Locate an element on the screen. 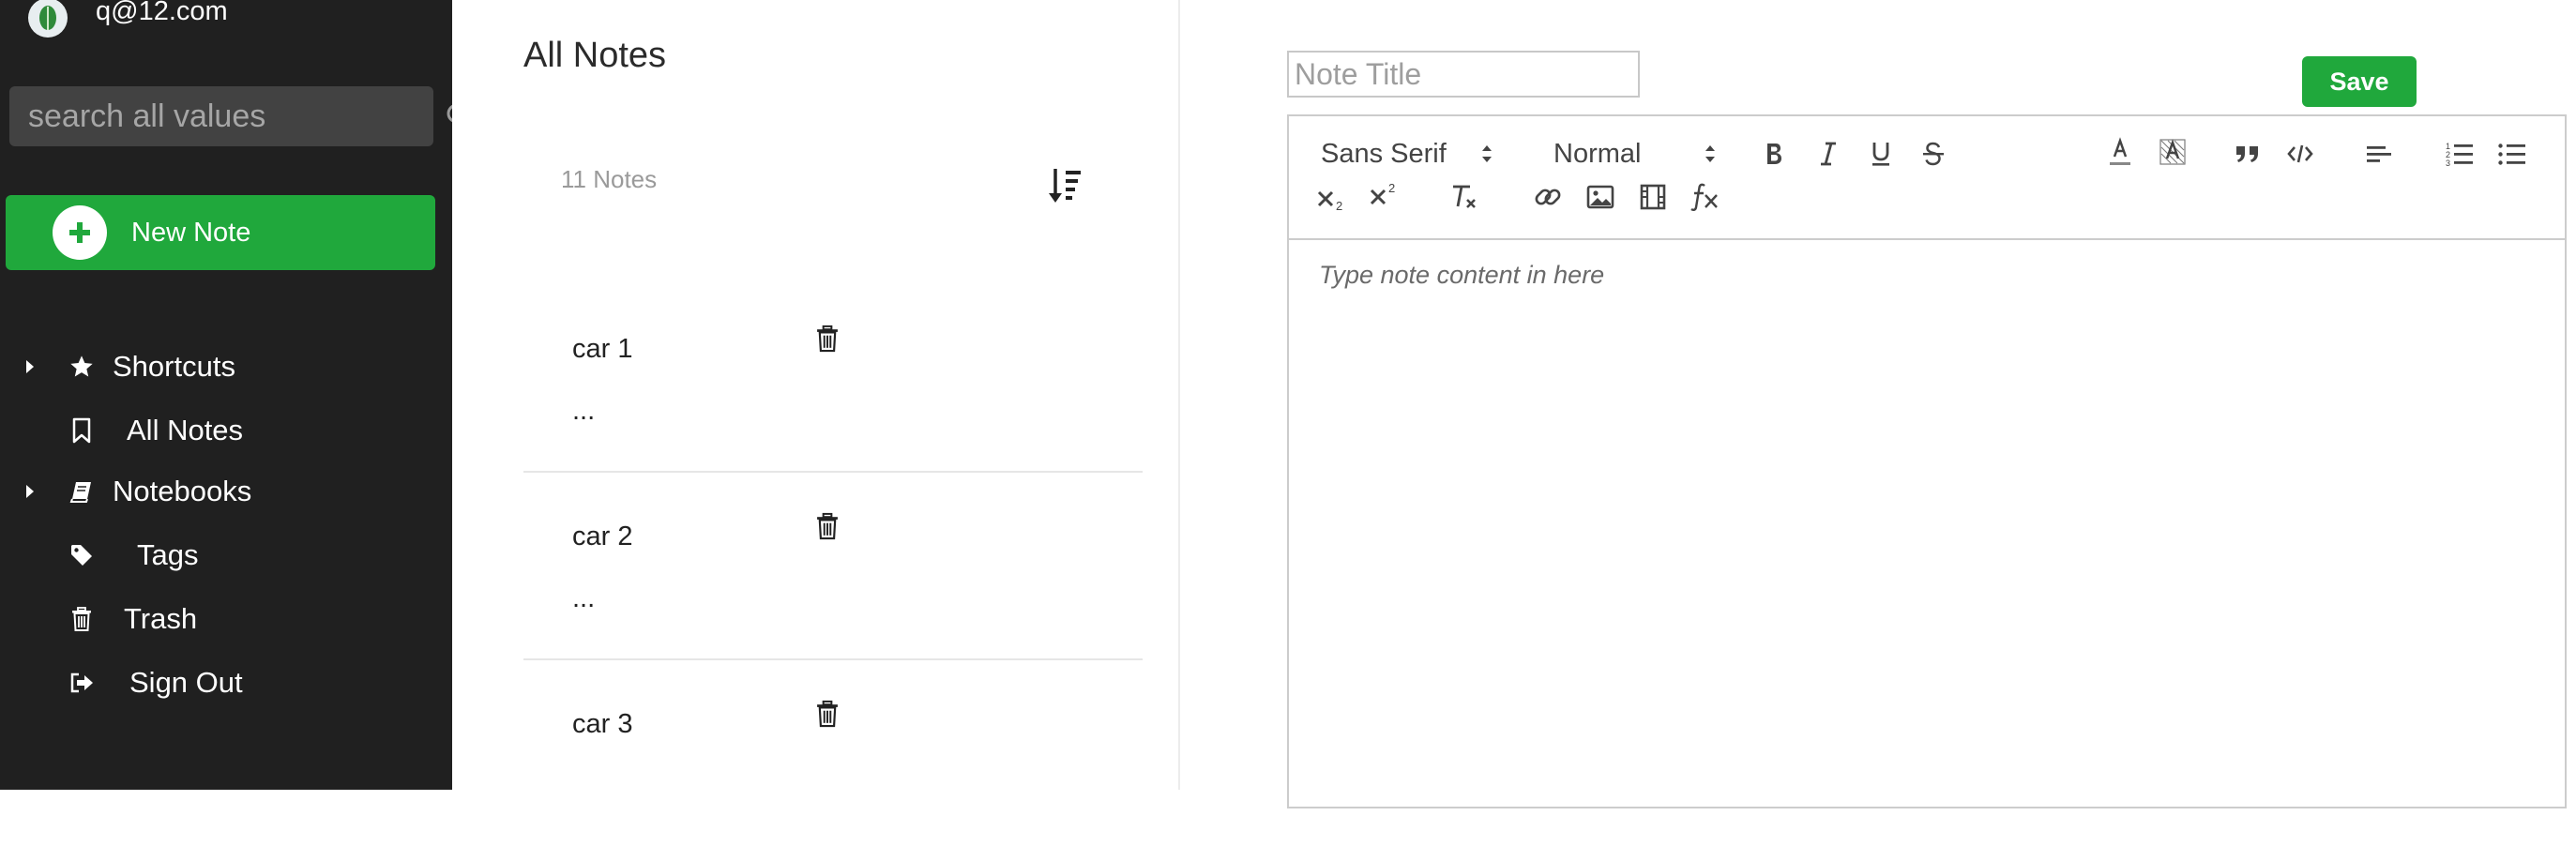  search-box is located at coordinates (241, 116).